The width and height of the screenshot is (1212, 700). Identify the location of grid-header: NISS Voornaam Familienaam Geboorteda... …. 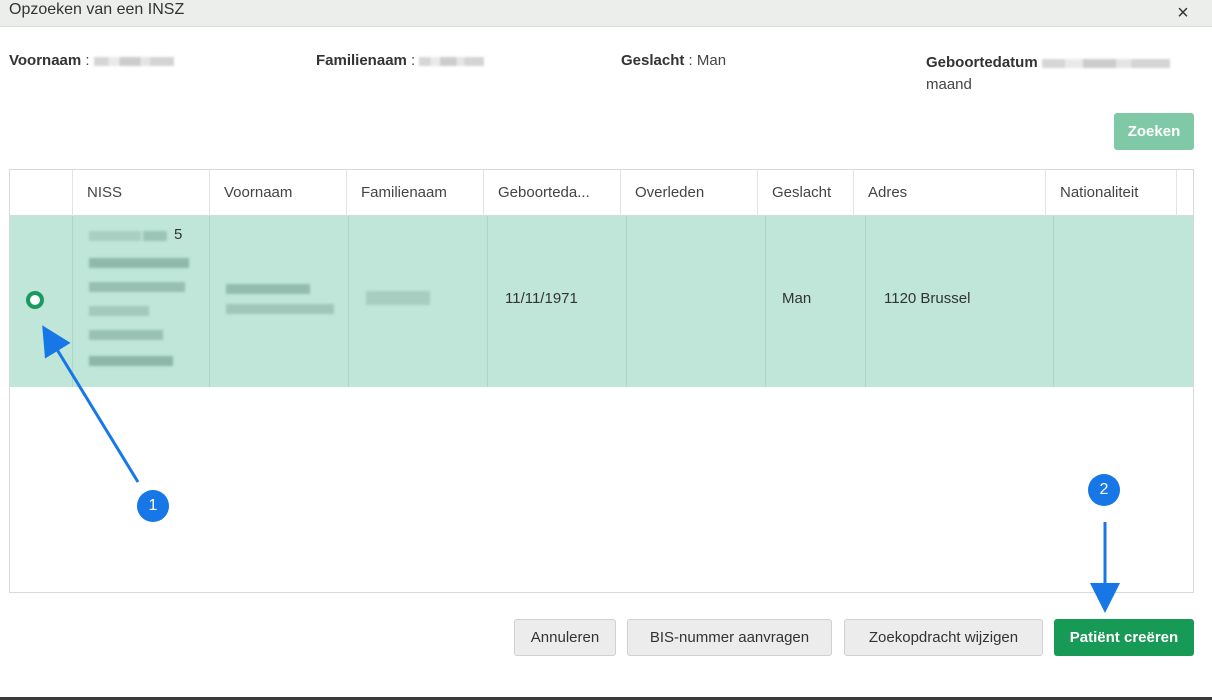
(601, 193).